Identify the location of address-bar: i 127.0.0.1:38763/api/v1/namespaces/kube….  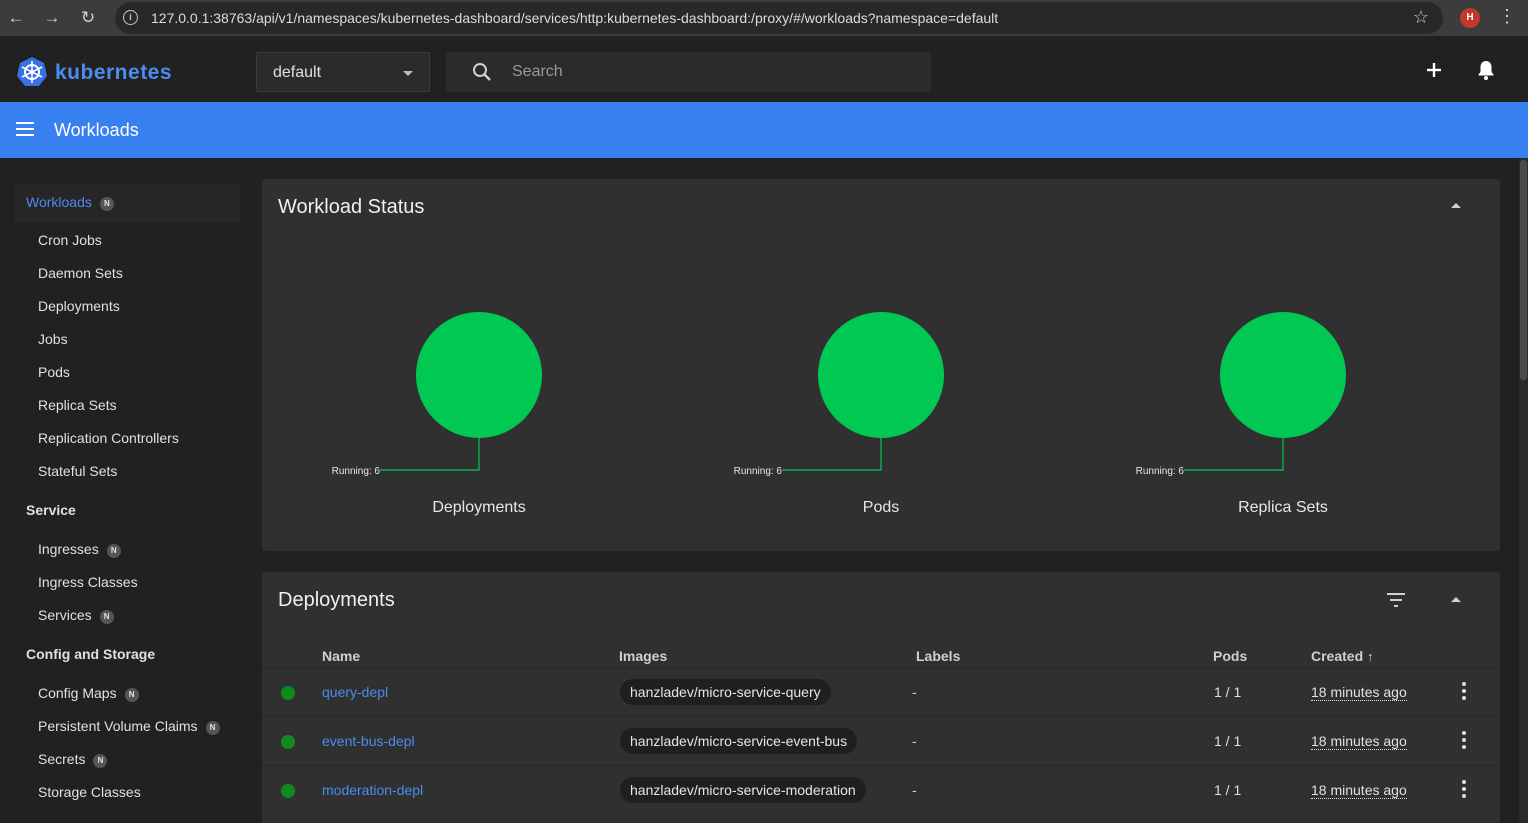
(779, 18).